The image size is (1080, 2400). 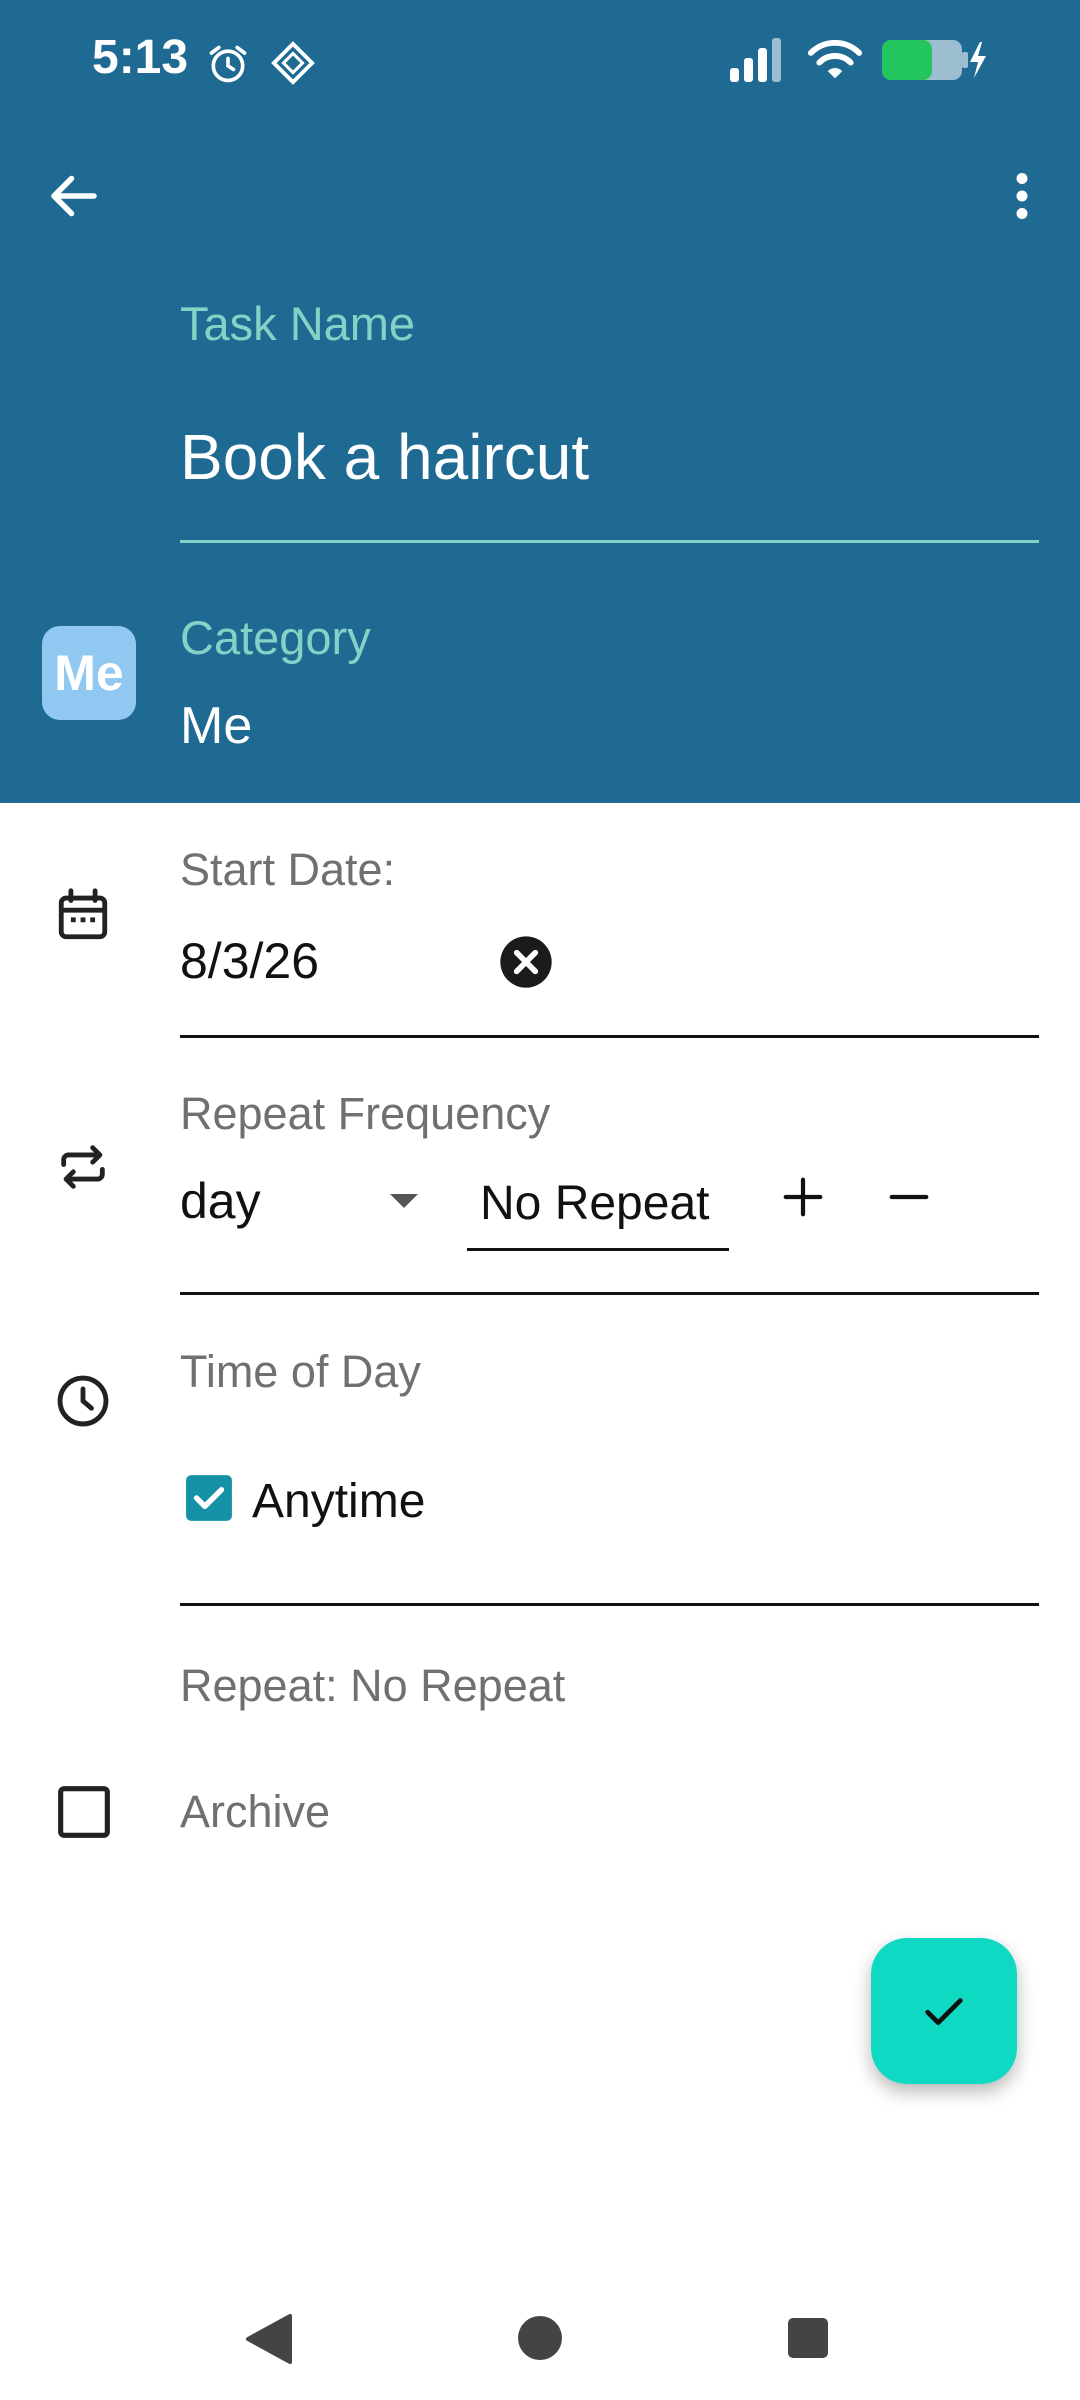 I want to click on repeat-count-input: No Repeat, so click(x=594, y=1203).